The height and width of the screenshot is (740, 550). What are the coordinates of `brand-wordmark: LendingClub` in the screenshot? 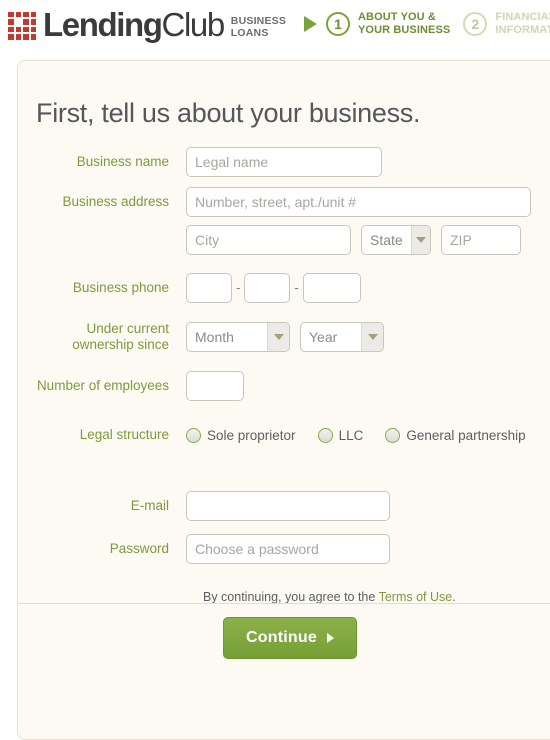 It's located at (134, 24).